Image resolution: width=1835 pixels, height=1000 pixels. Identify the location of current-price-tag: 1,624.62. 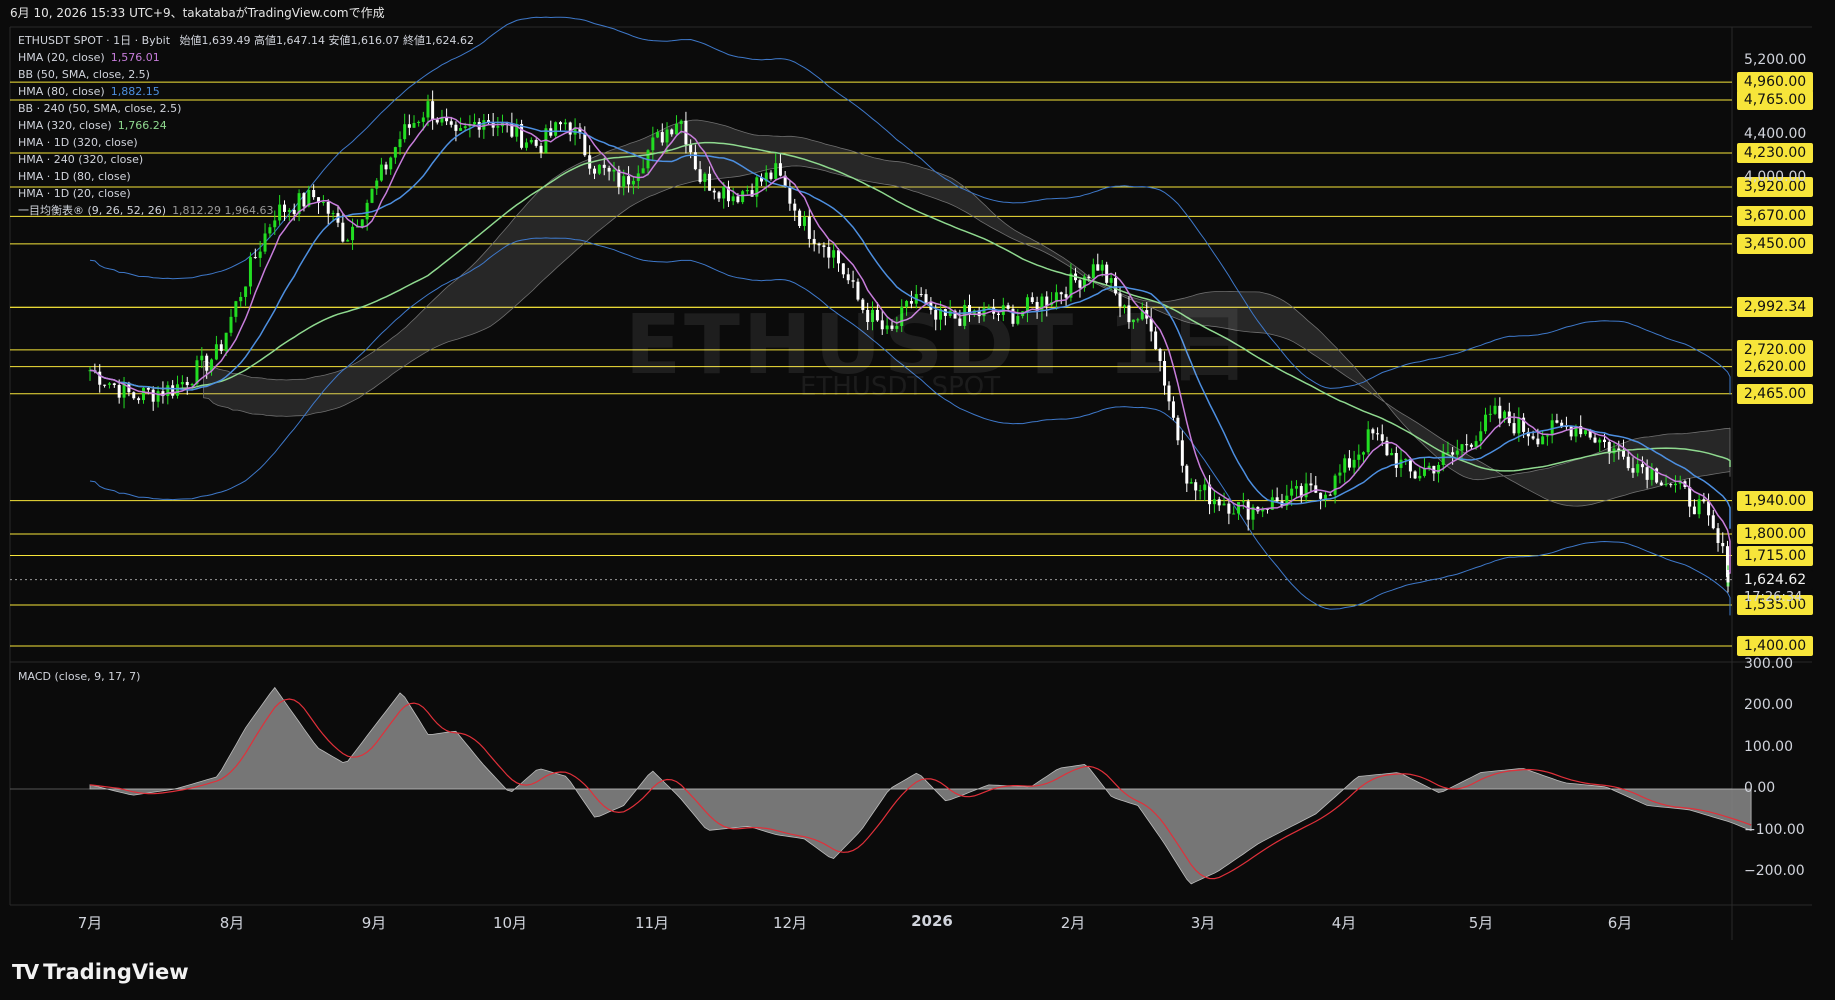
(1775, 579).